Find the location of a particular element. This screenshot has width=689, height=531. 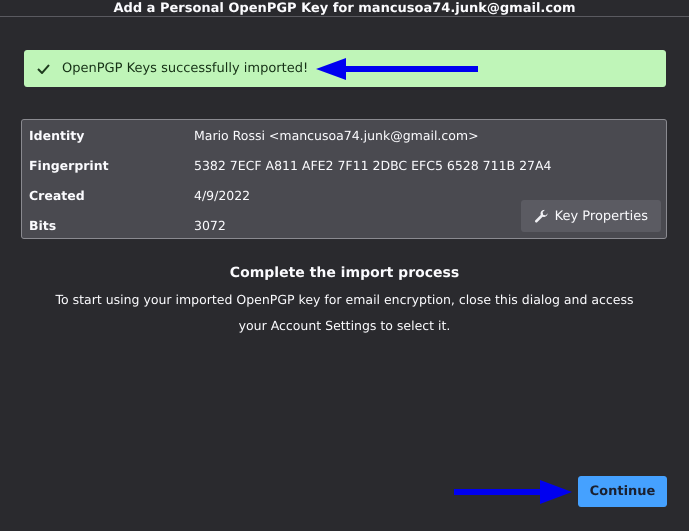

continue-button: Continue is located at coordinates (622, 491).